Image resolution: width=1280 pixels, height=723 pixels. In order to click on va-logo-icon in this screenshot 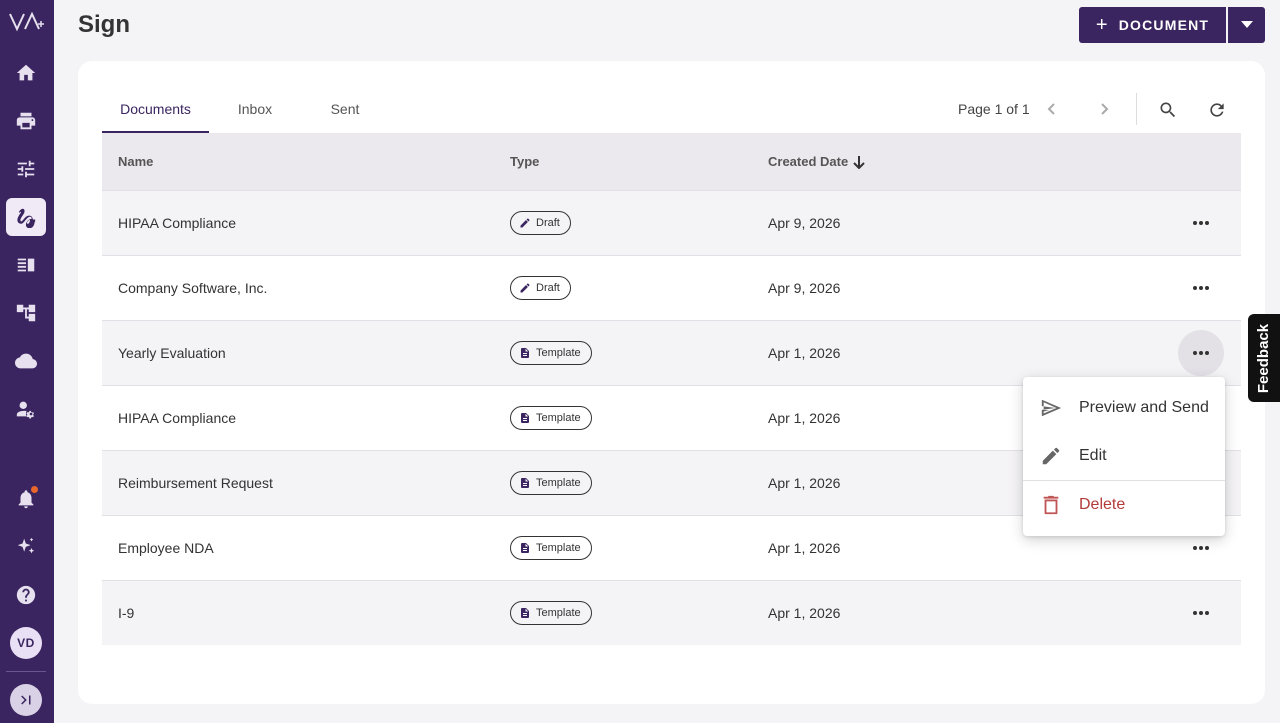, I will do `click(26, 22)`.